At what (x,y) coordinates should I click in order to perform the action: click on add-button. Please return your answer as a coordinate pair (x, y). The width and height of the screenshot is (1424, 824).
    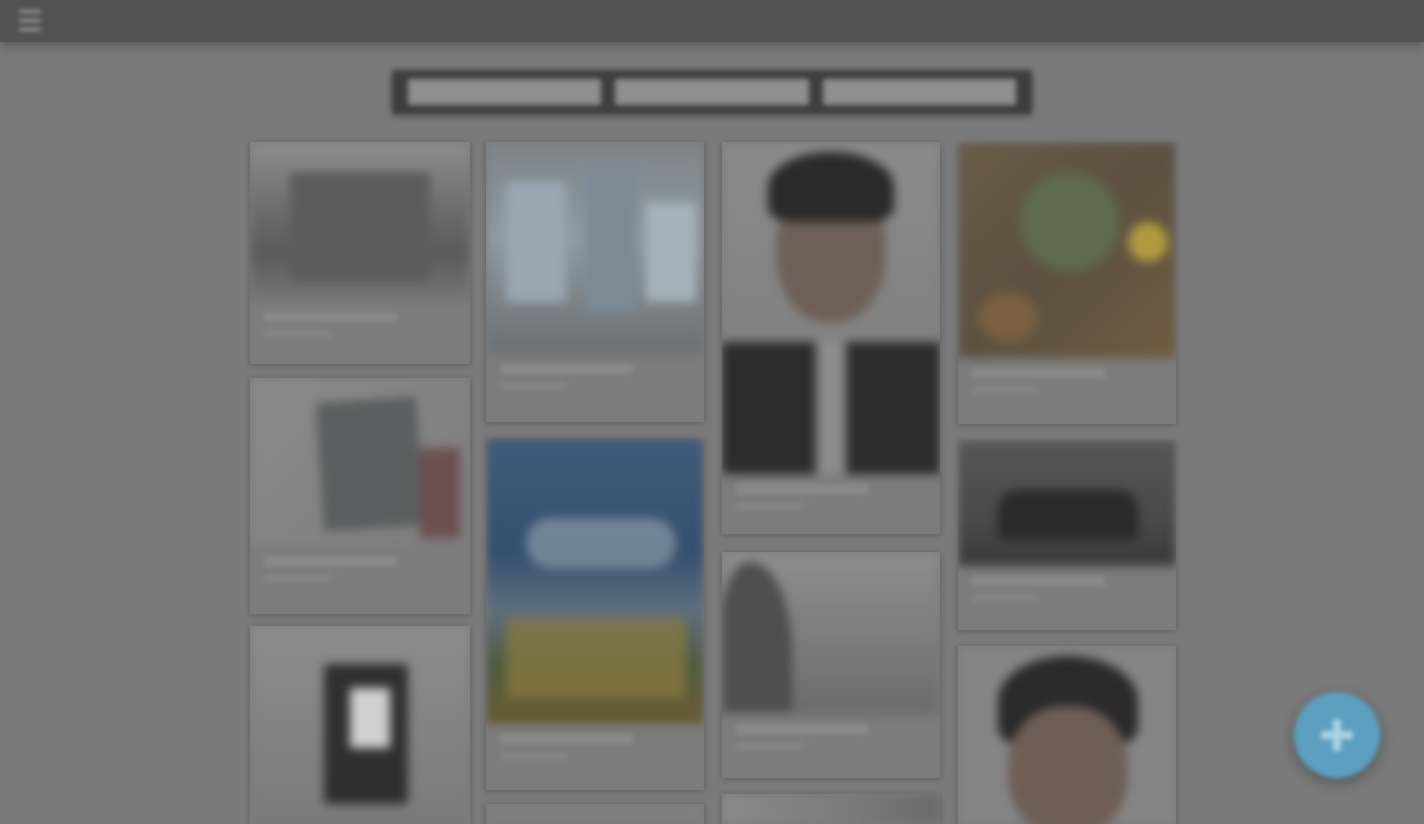
    Looking at the image, I should click on (1337, 735).